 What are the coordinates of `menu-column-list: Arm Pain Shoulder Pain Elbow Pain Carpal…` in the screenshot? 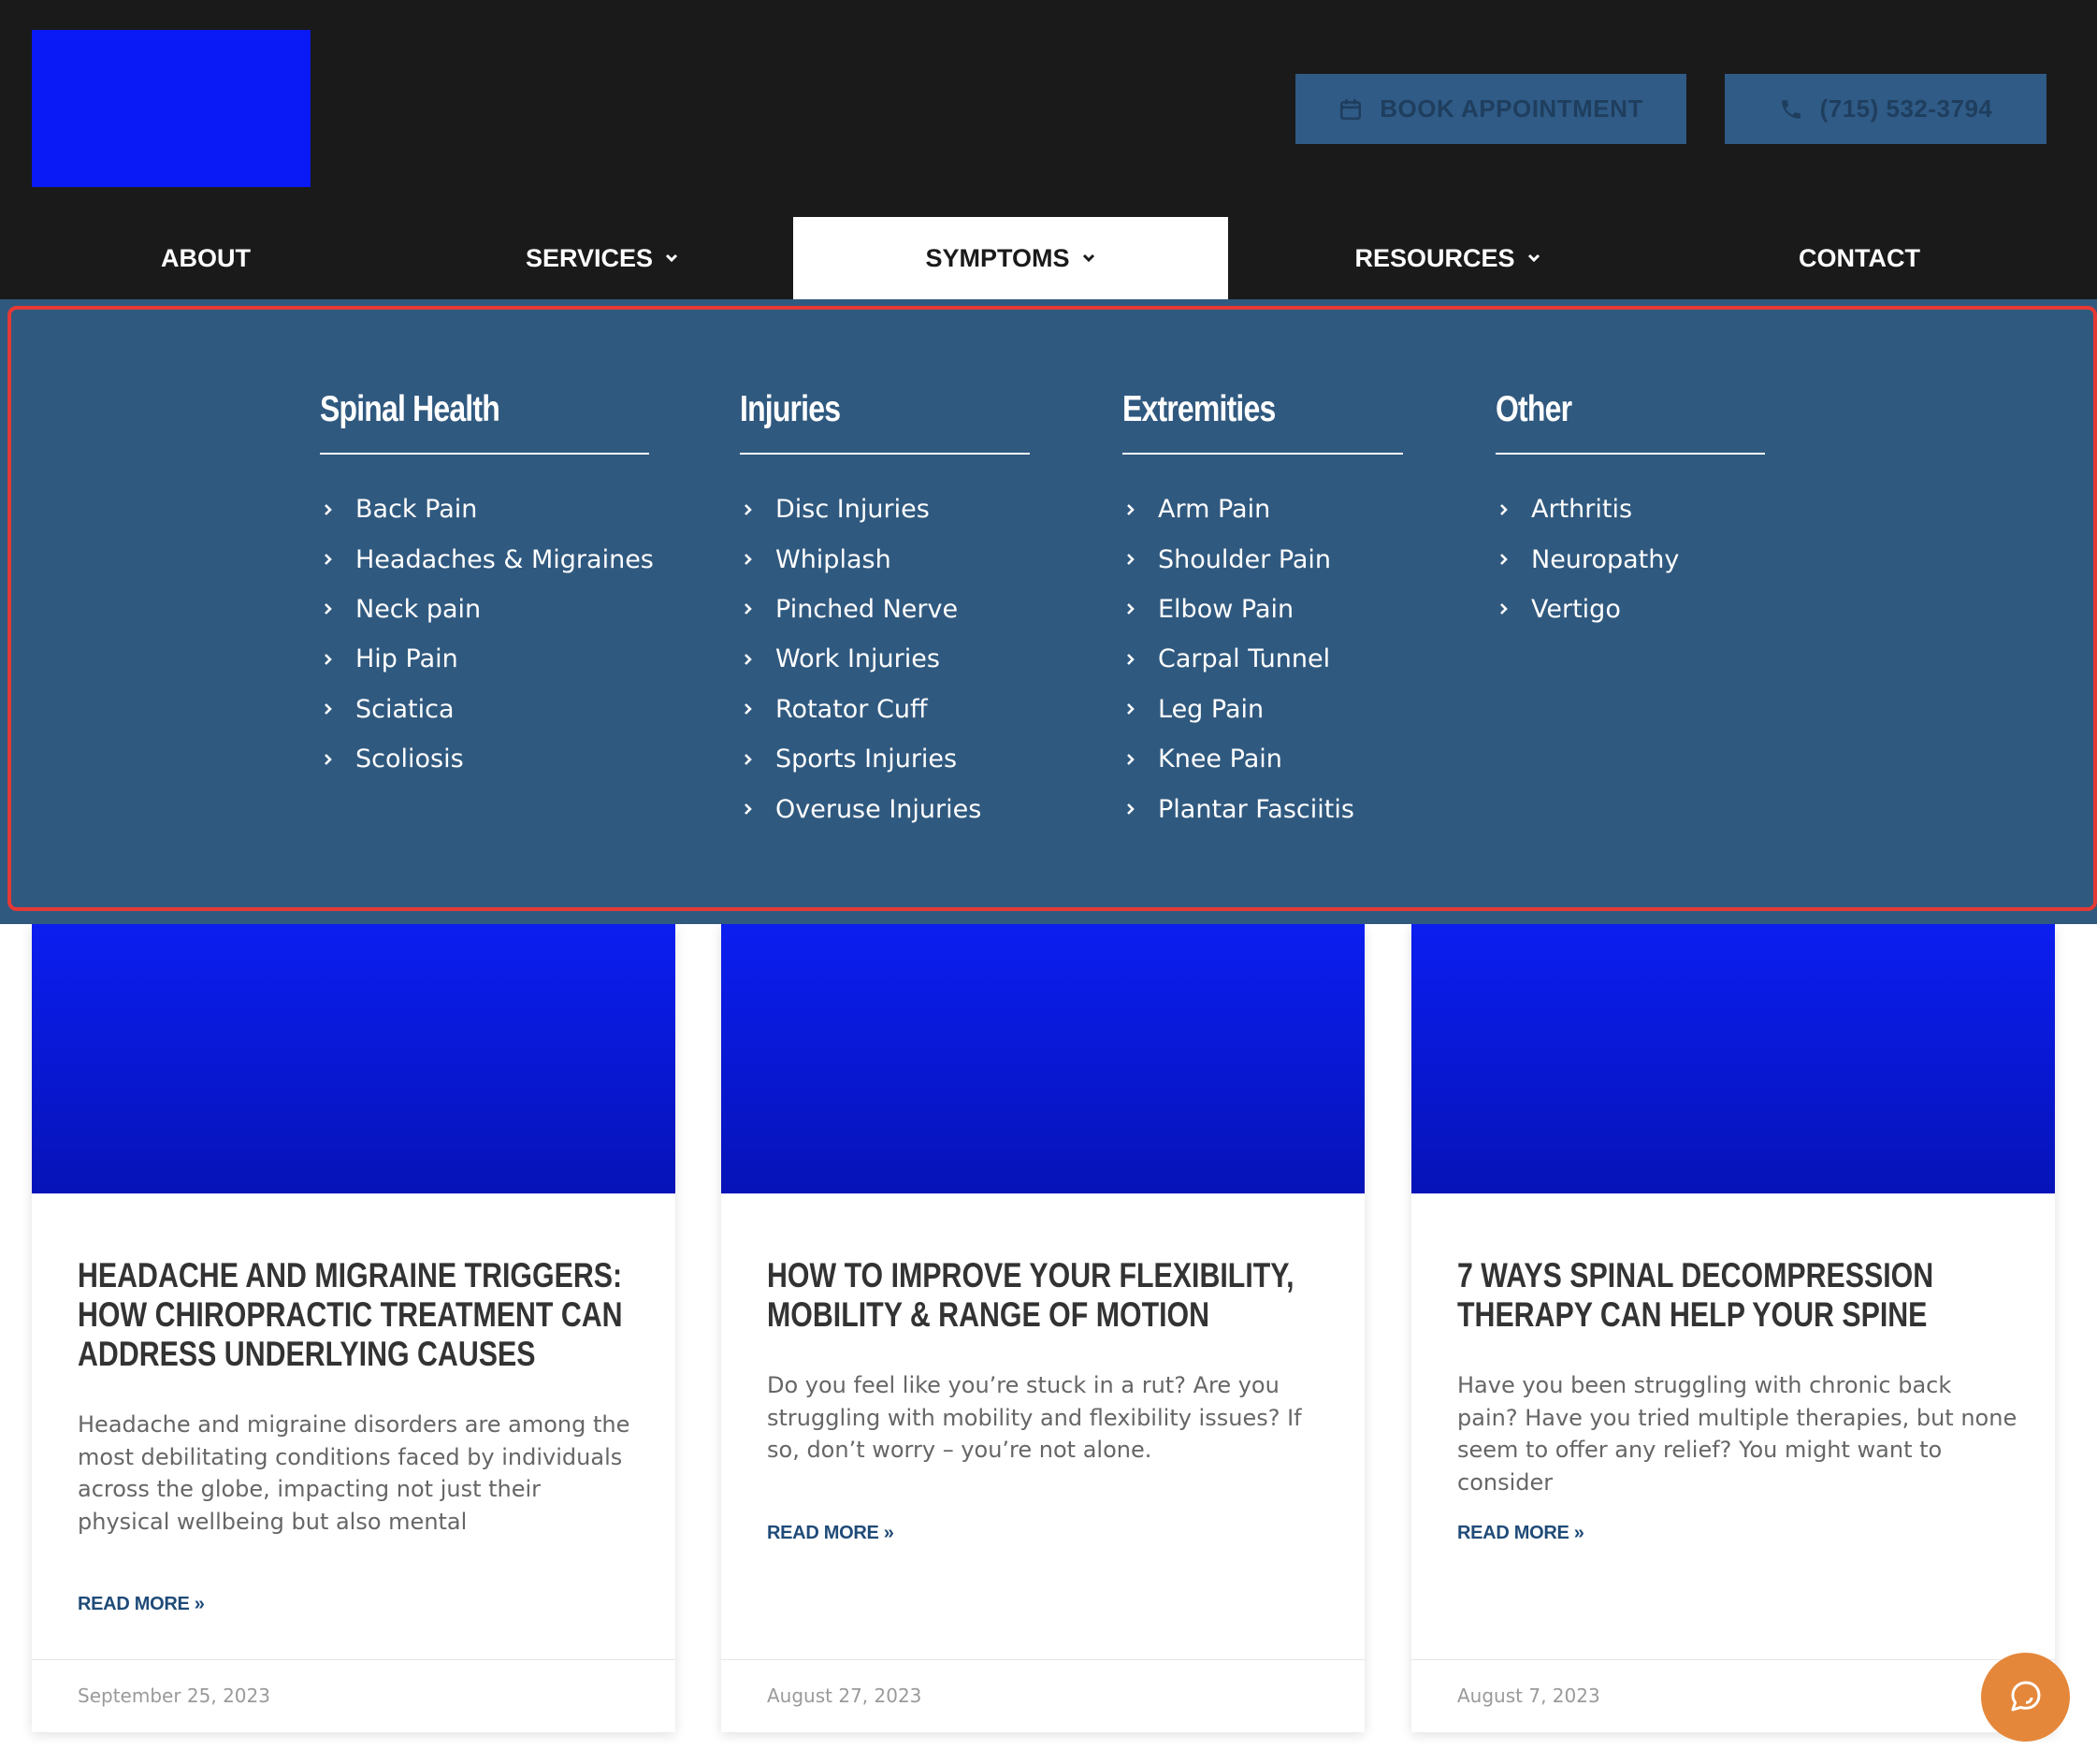 It's located at (1263, 659).